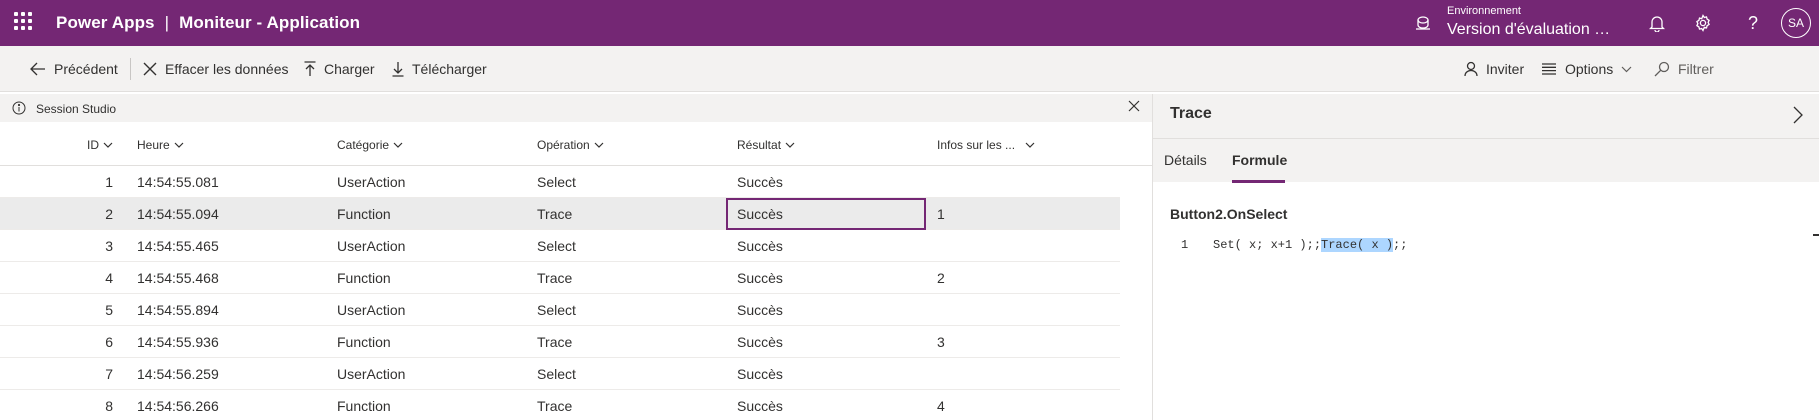  I want to click on tab-formula: Formule, so click(1259, 160).